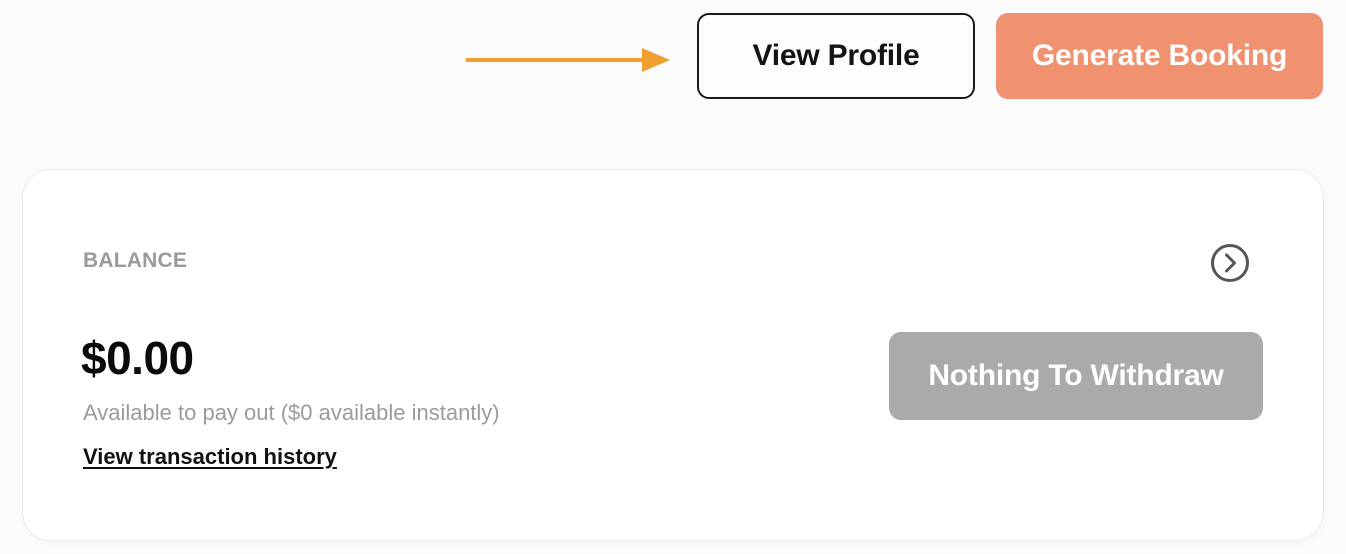 Image resolution: width=1346 pixels, height=554 pixels. I want to click on view-profile-button: View Profile, so click(836, 56).